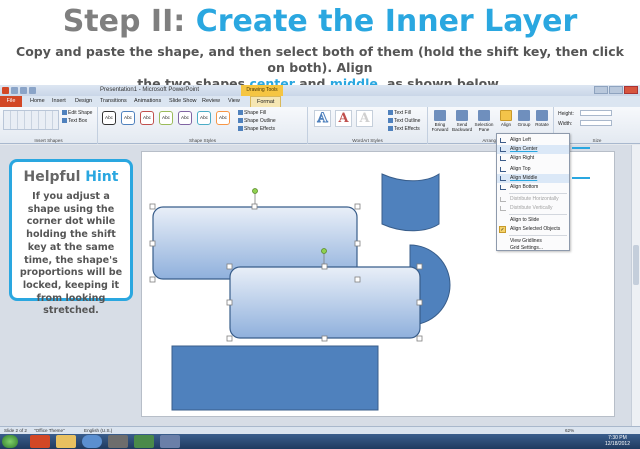 The width and height of the screenshot is (640, 449). I want to click on selection-pane-label: Selection Pane, so click(484, 127).